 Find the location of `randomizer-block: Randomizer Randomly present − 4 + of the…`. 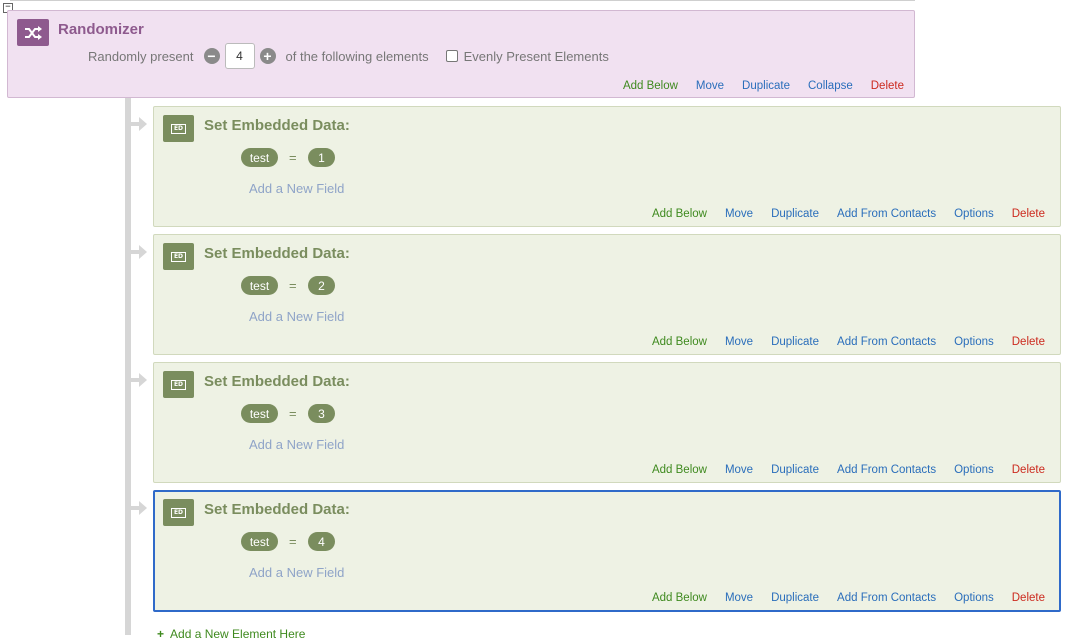

randomizer-block: Randomizer Randomly present − 4 + of the… is located at coordinates (461, 54).